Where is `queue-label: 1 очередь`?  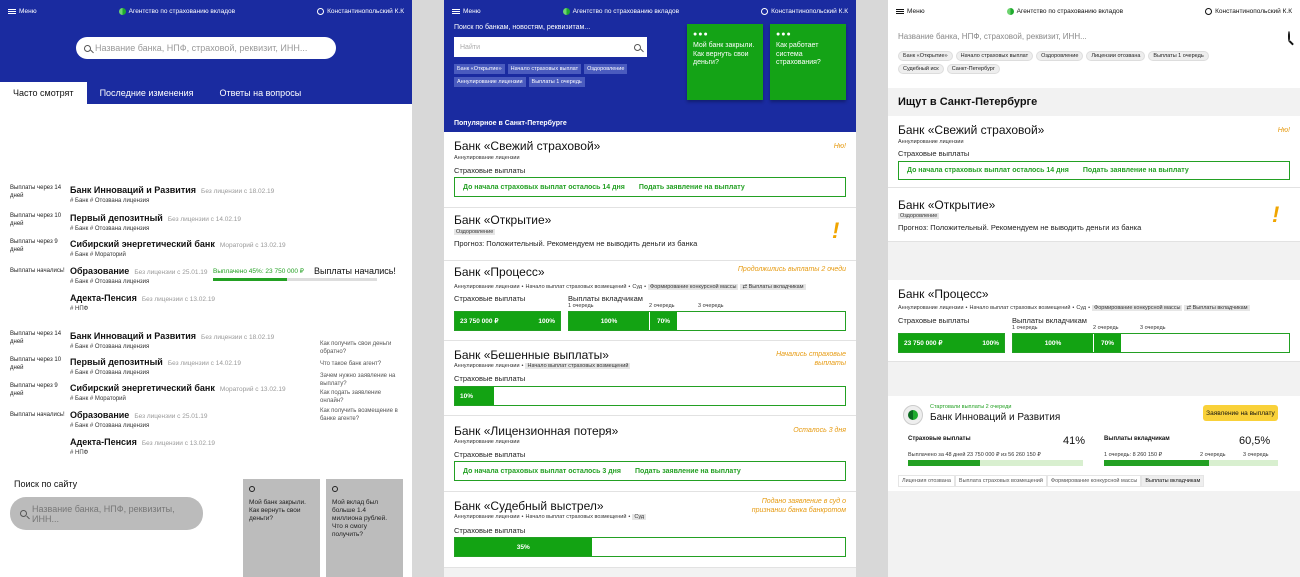 queue-label: 1 очередь is located at coordinates (1025, 328).